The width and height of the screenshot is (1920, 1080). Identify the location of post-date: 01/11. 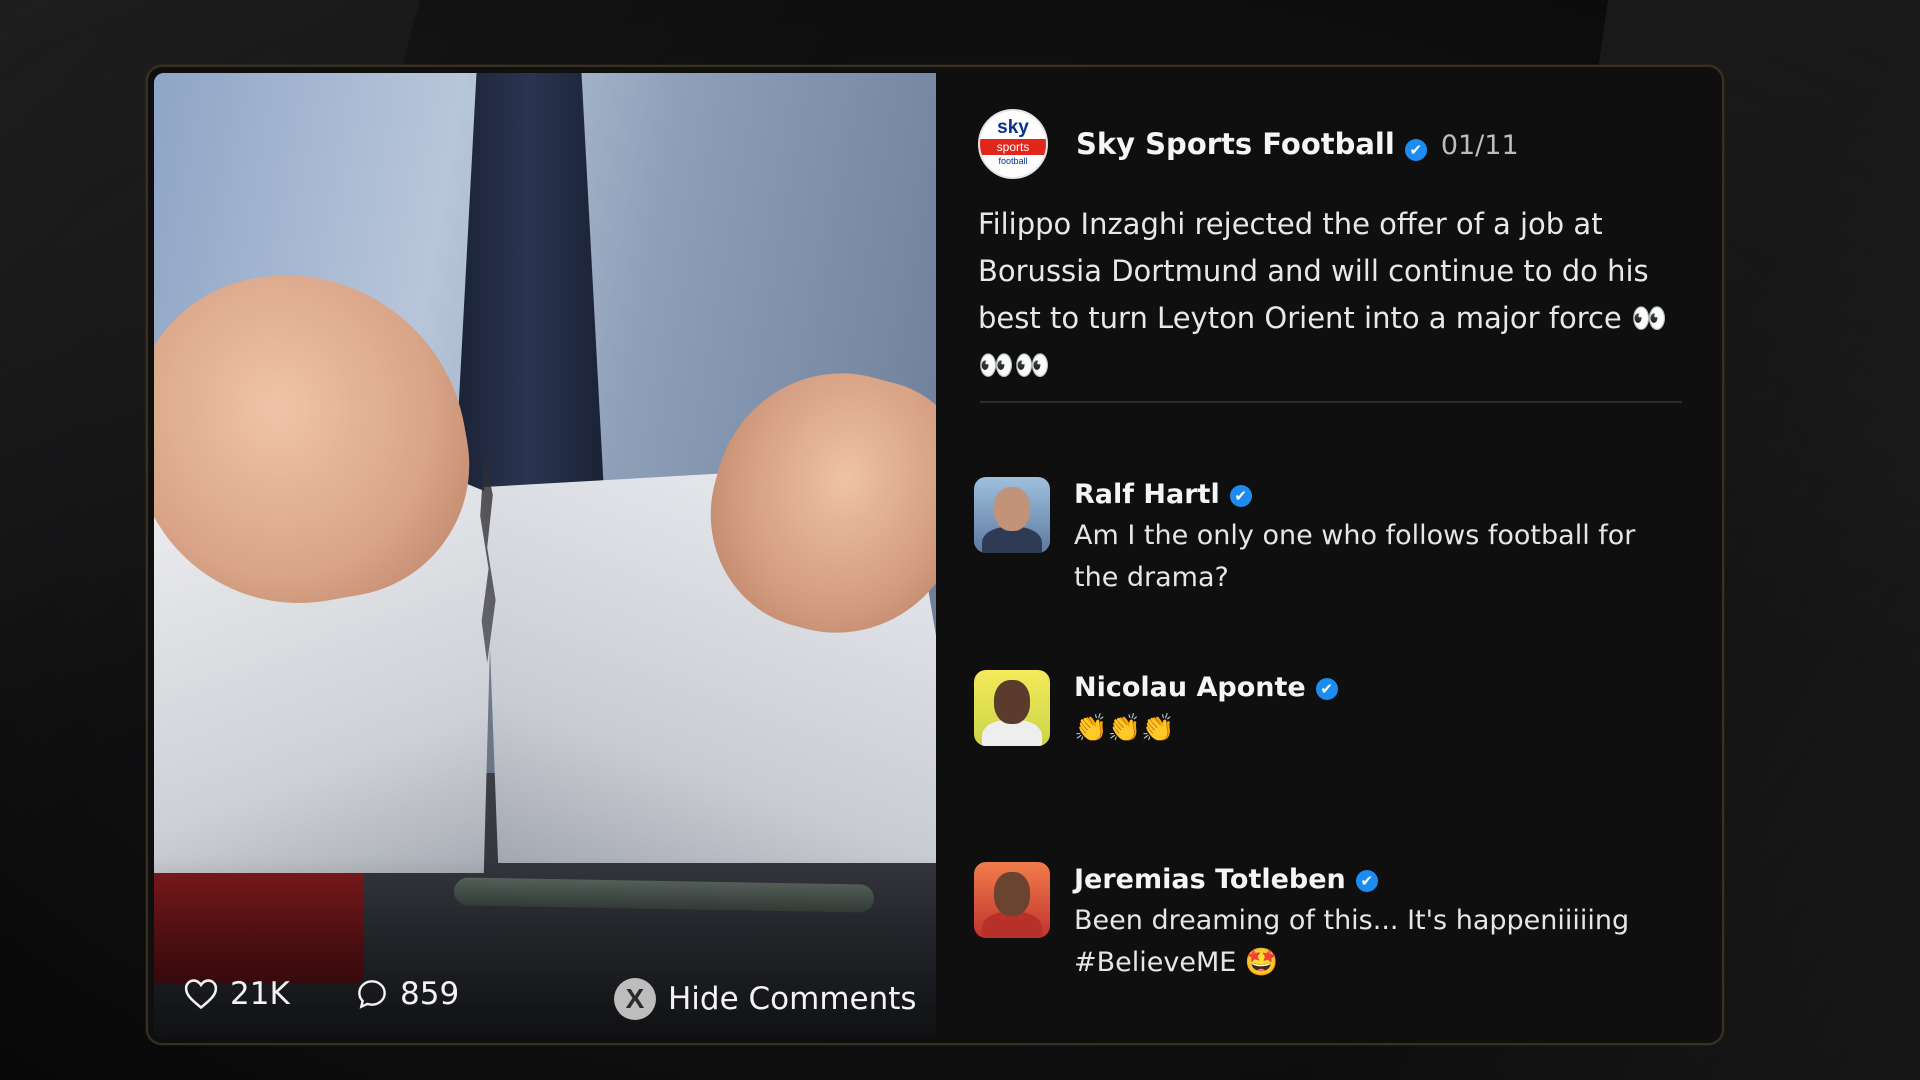
(1479, 145).